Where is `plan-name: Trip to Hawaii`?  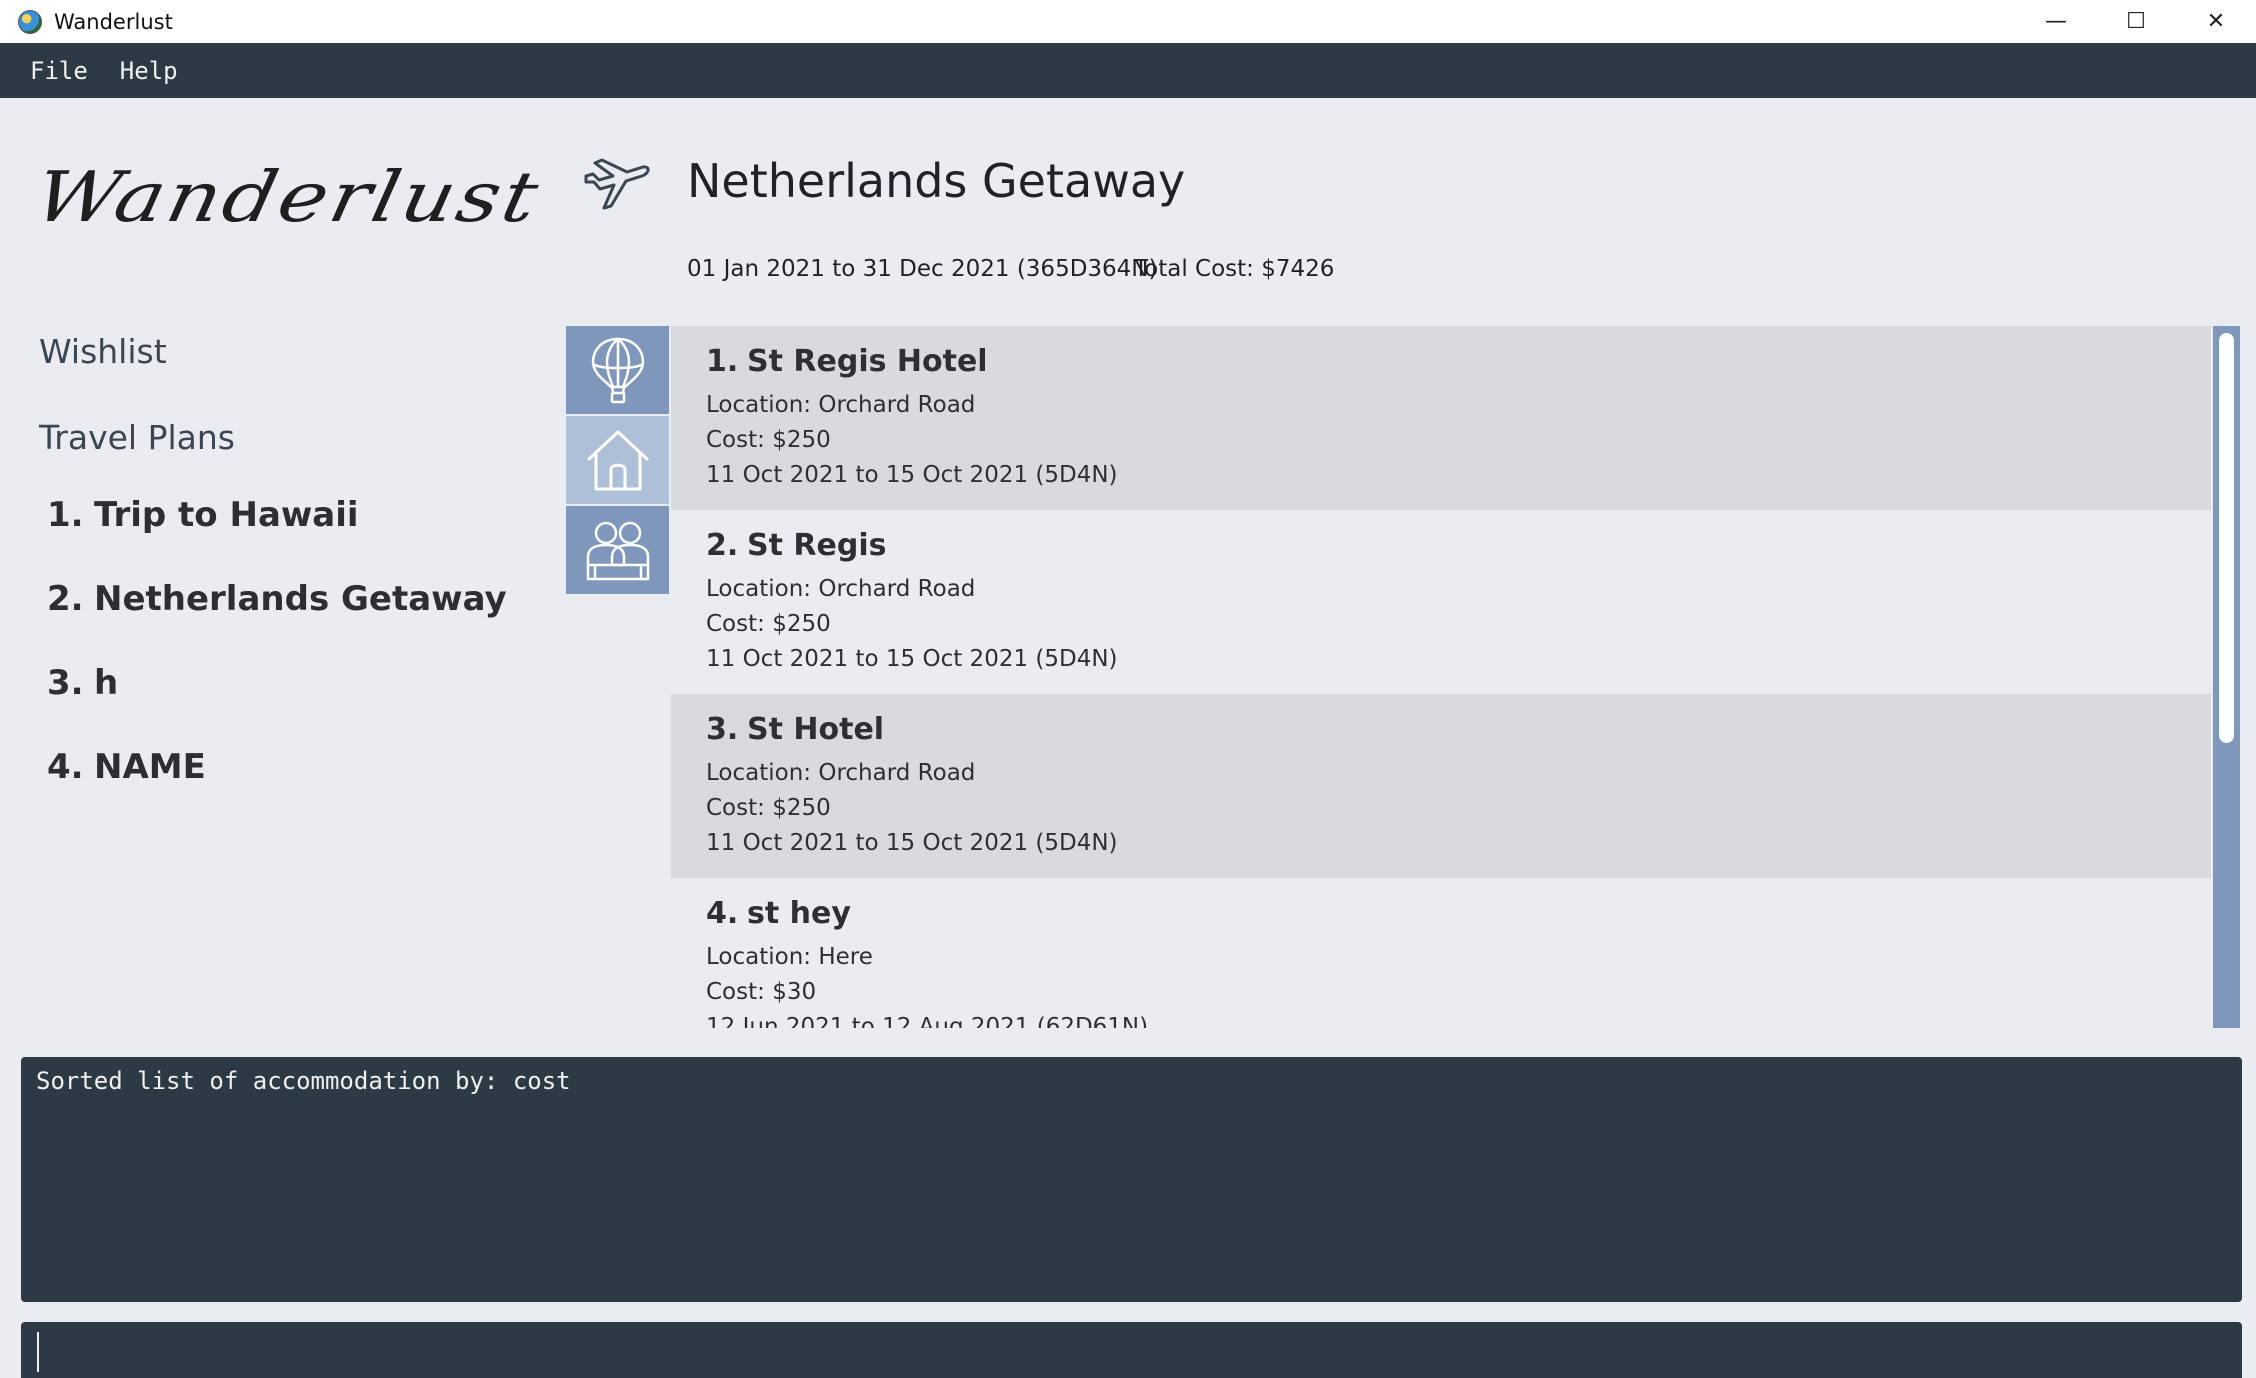
plan-name: Trip to Hawaii is located at coordinates (226, 515).